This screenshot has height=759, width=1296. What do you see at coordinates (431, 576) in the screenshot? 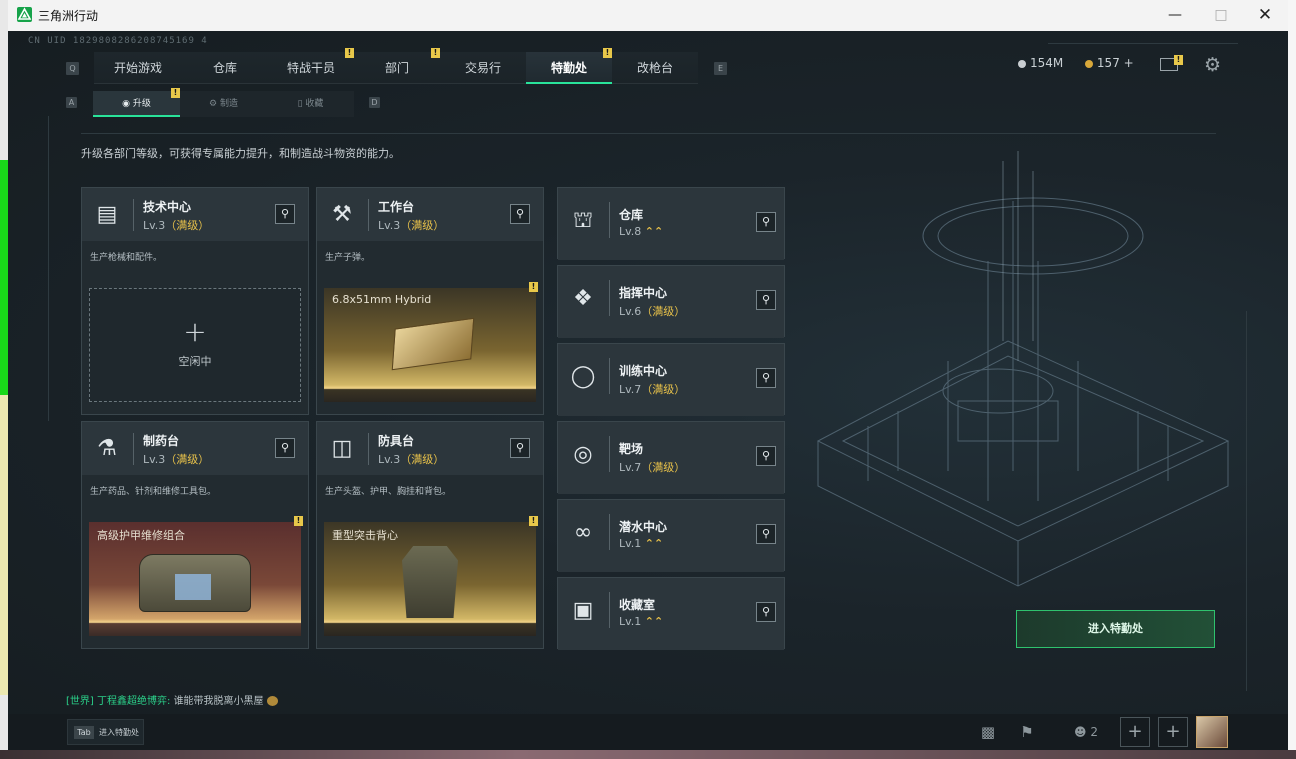
I see `production-slot: 重型突击背心 !` at bounding box center [431, 576].